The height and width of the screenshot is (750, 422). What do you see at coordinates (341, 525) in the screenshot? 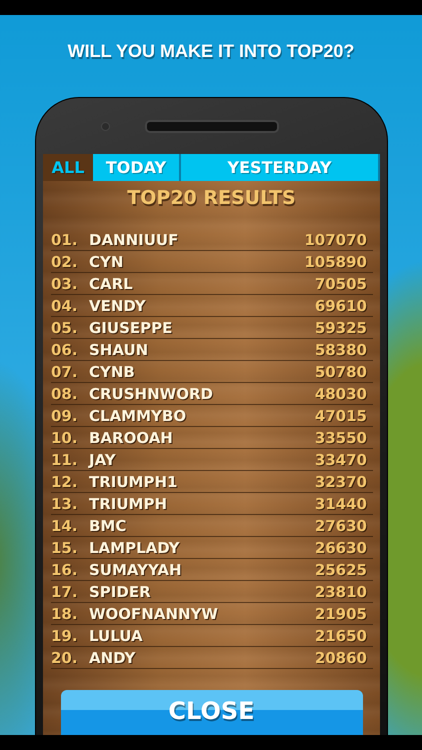
I see `score: 27630` at bounding box center [341, 525].